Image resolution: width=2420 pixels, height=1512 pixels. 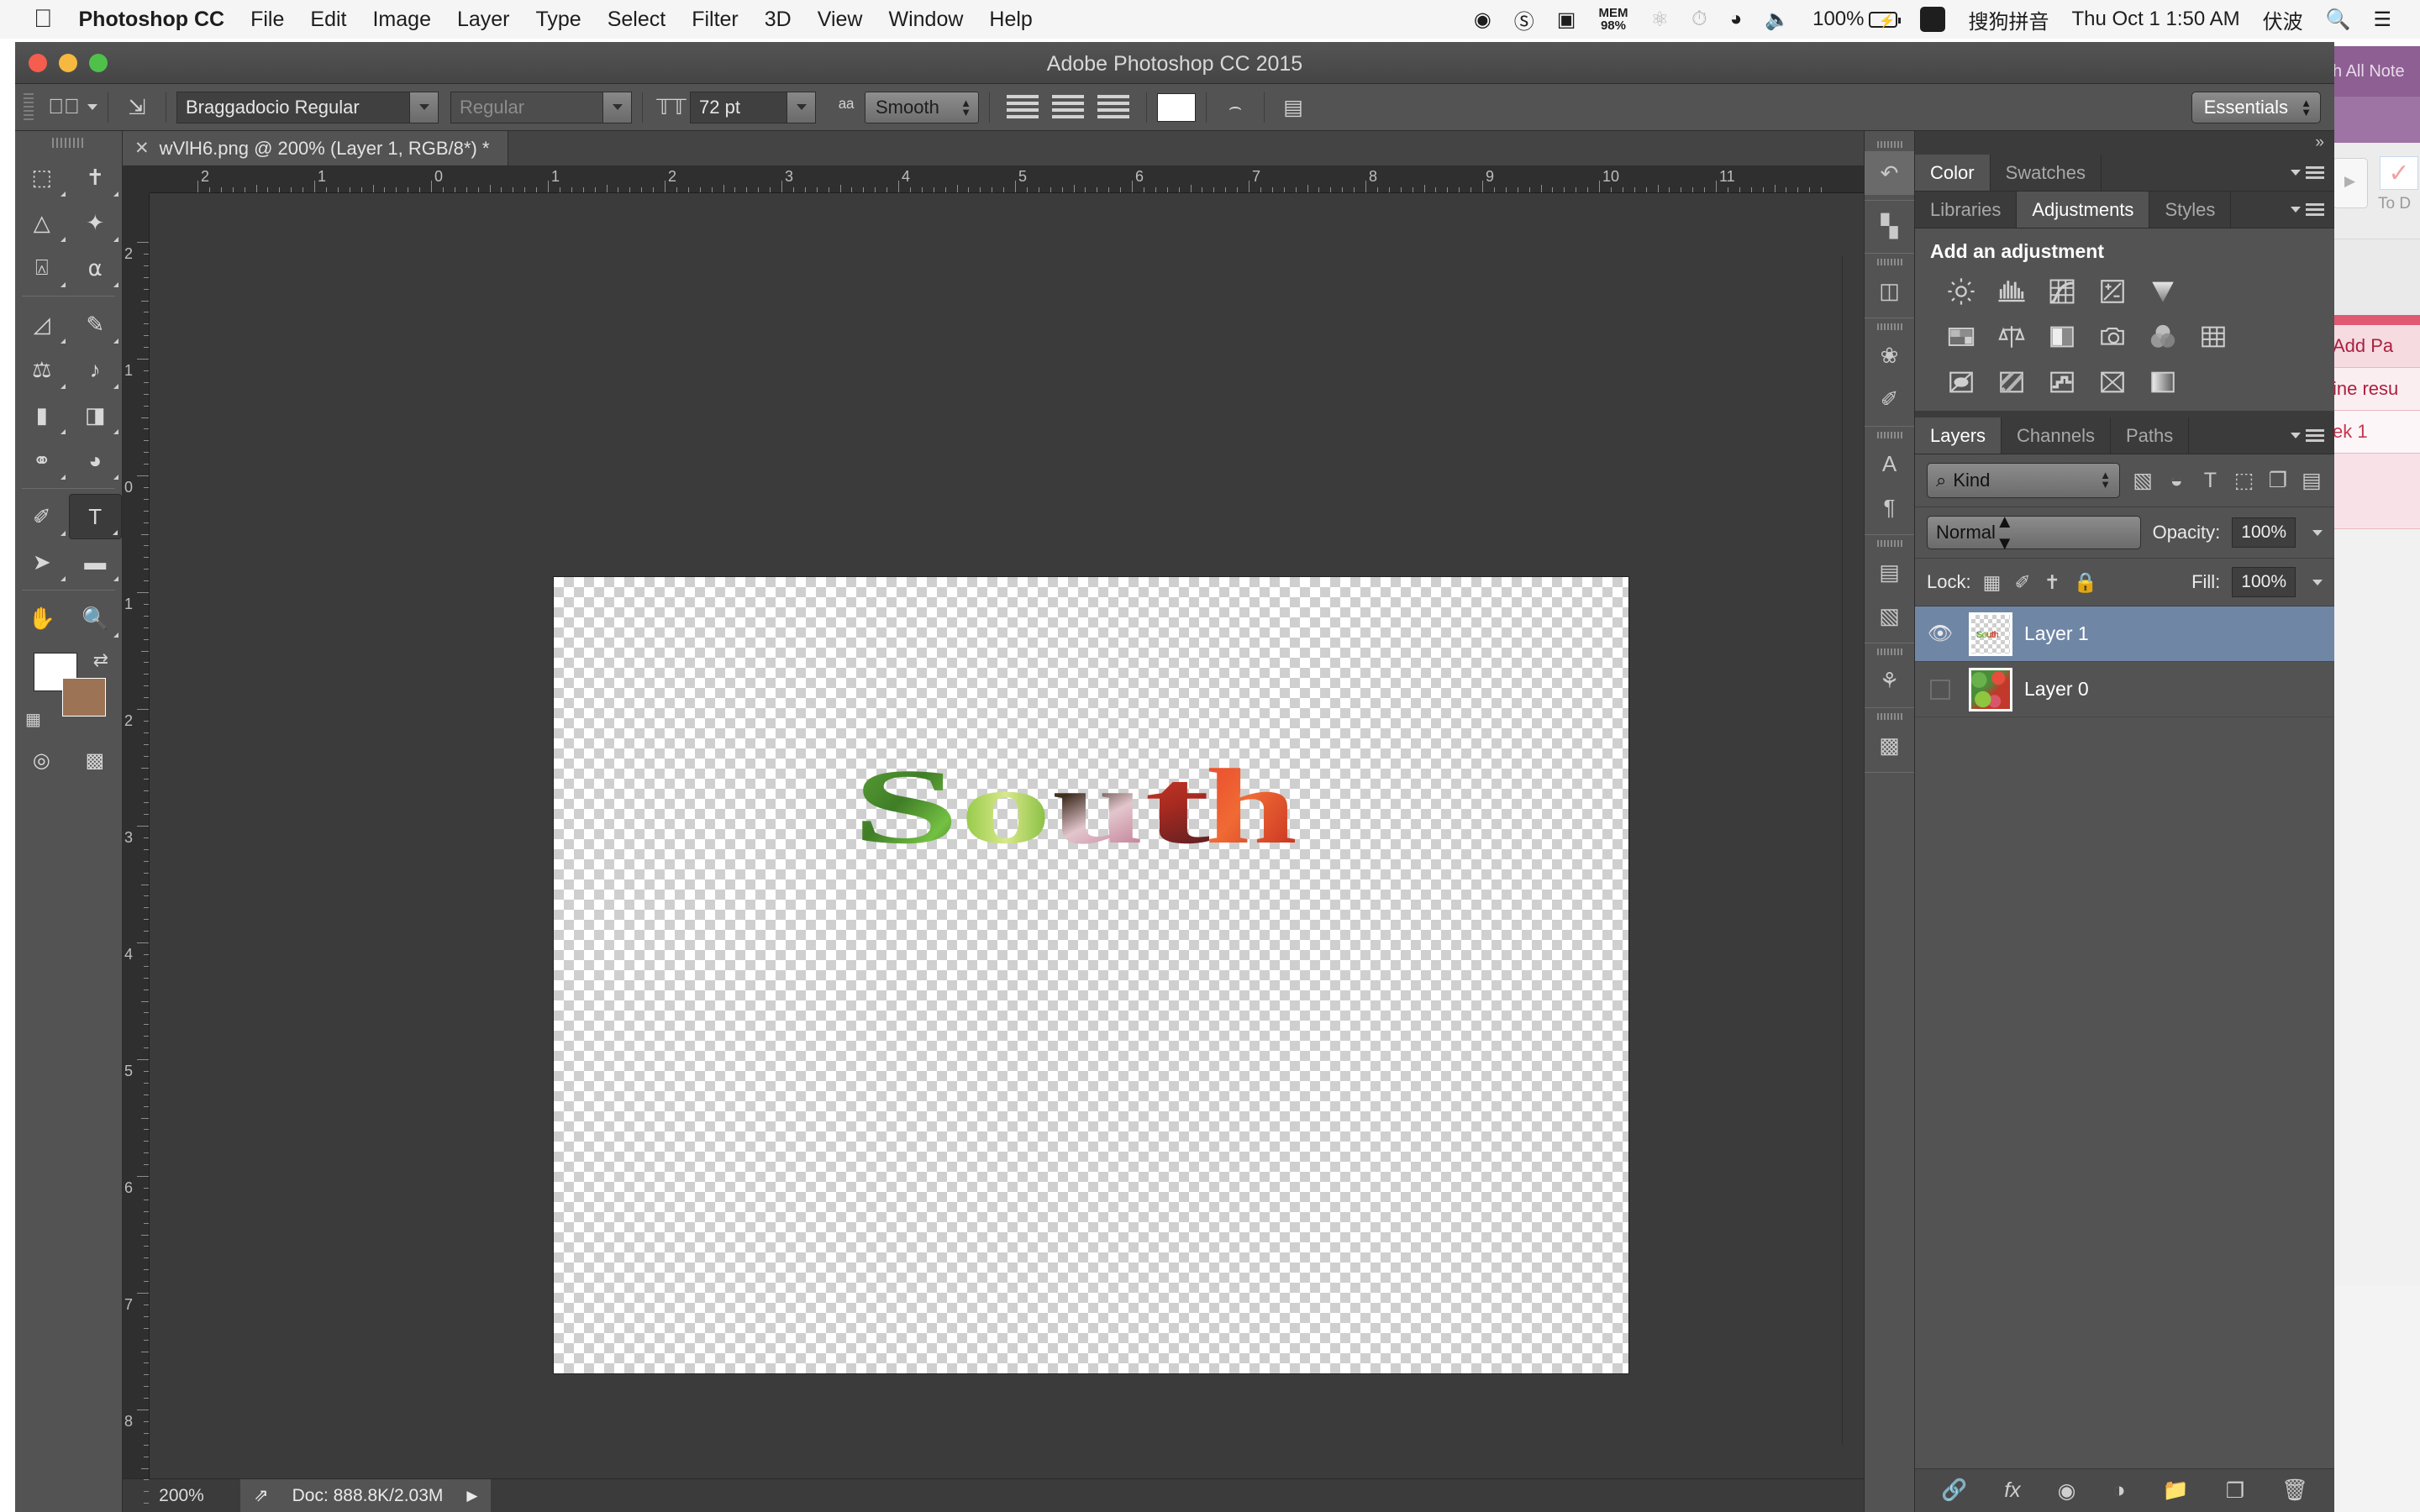 What do you see at coordinates (152, 20) in the screenshot?
I see `menu-photoshop-cc: Photoshop CC` at bounding box center [152, 20].